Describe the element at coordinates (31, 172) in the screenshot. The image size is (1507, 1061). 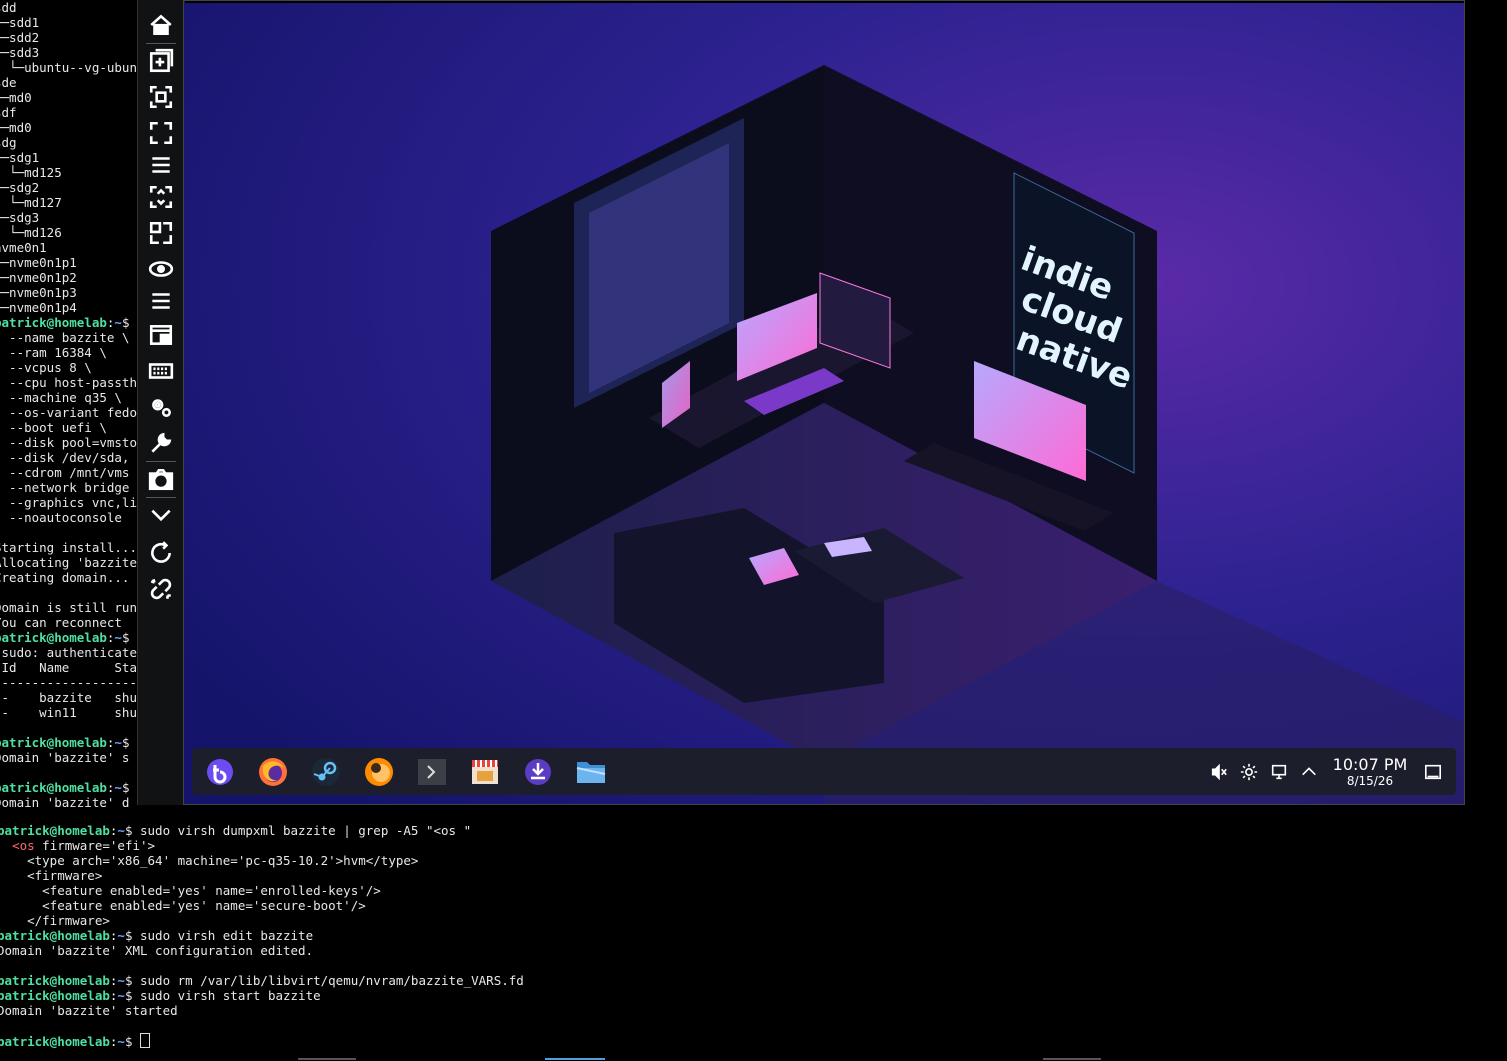
I see `terminal-line: │ └─md125` at that location.